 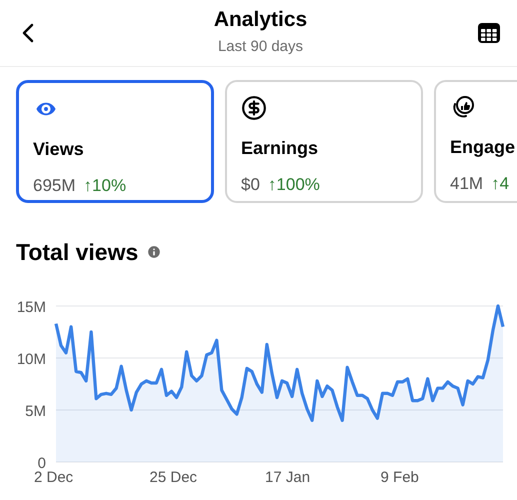 I want to click on metric-card: Earnings $0 ↑100%, so click(x=324, y=141).